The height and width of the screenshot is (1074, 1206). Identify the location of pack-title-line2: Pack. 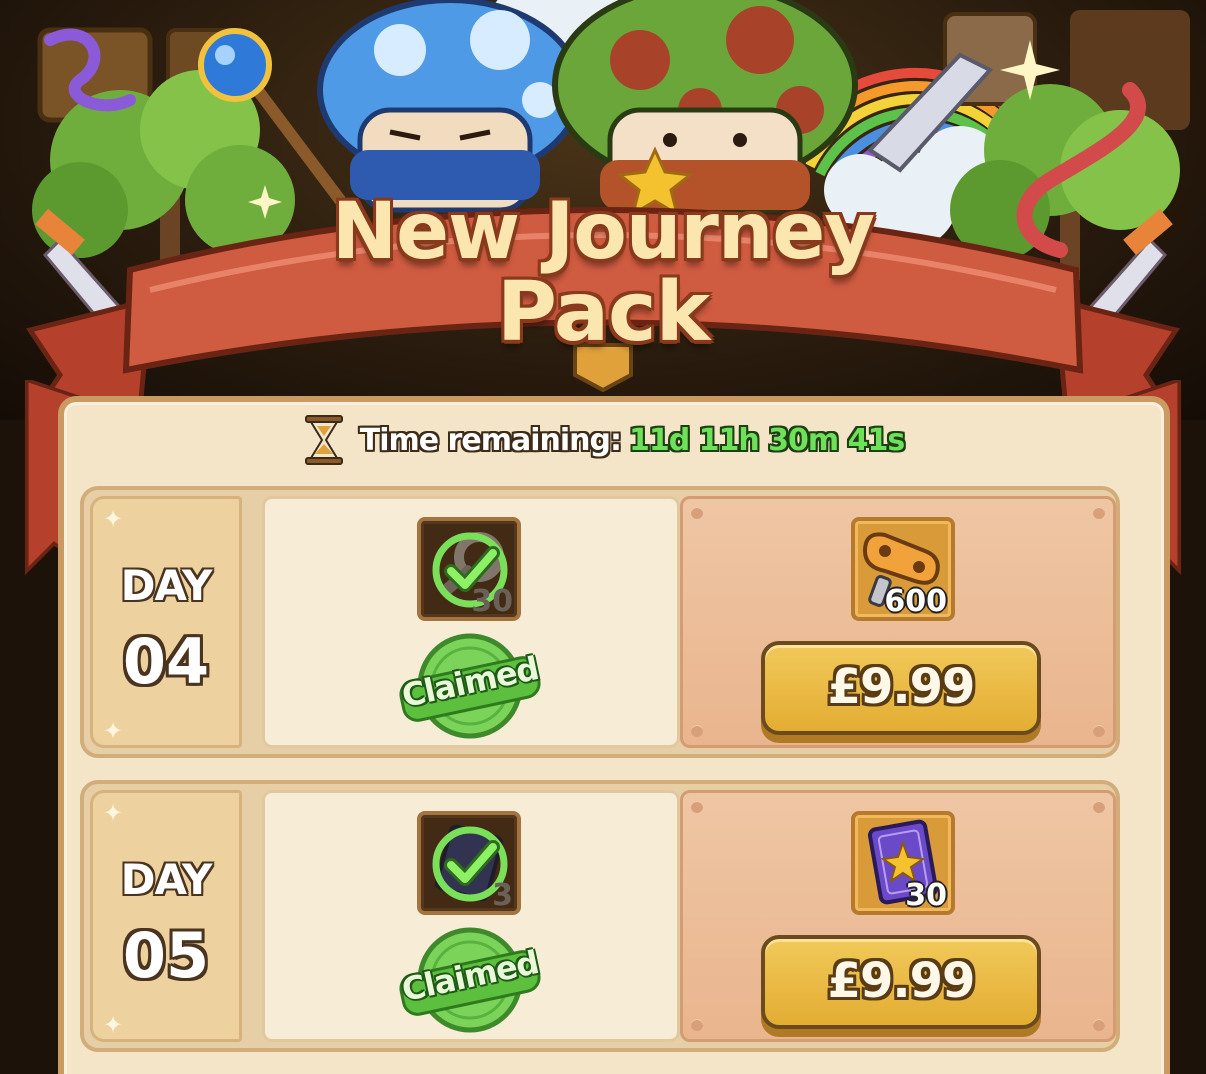
(603, 312).